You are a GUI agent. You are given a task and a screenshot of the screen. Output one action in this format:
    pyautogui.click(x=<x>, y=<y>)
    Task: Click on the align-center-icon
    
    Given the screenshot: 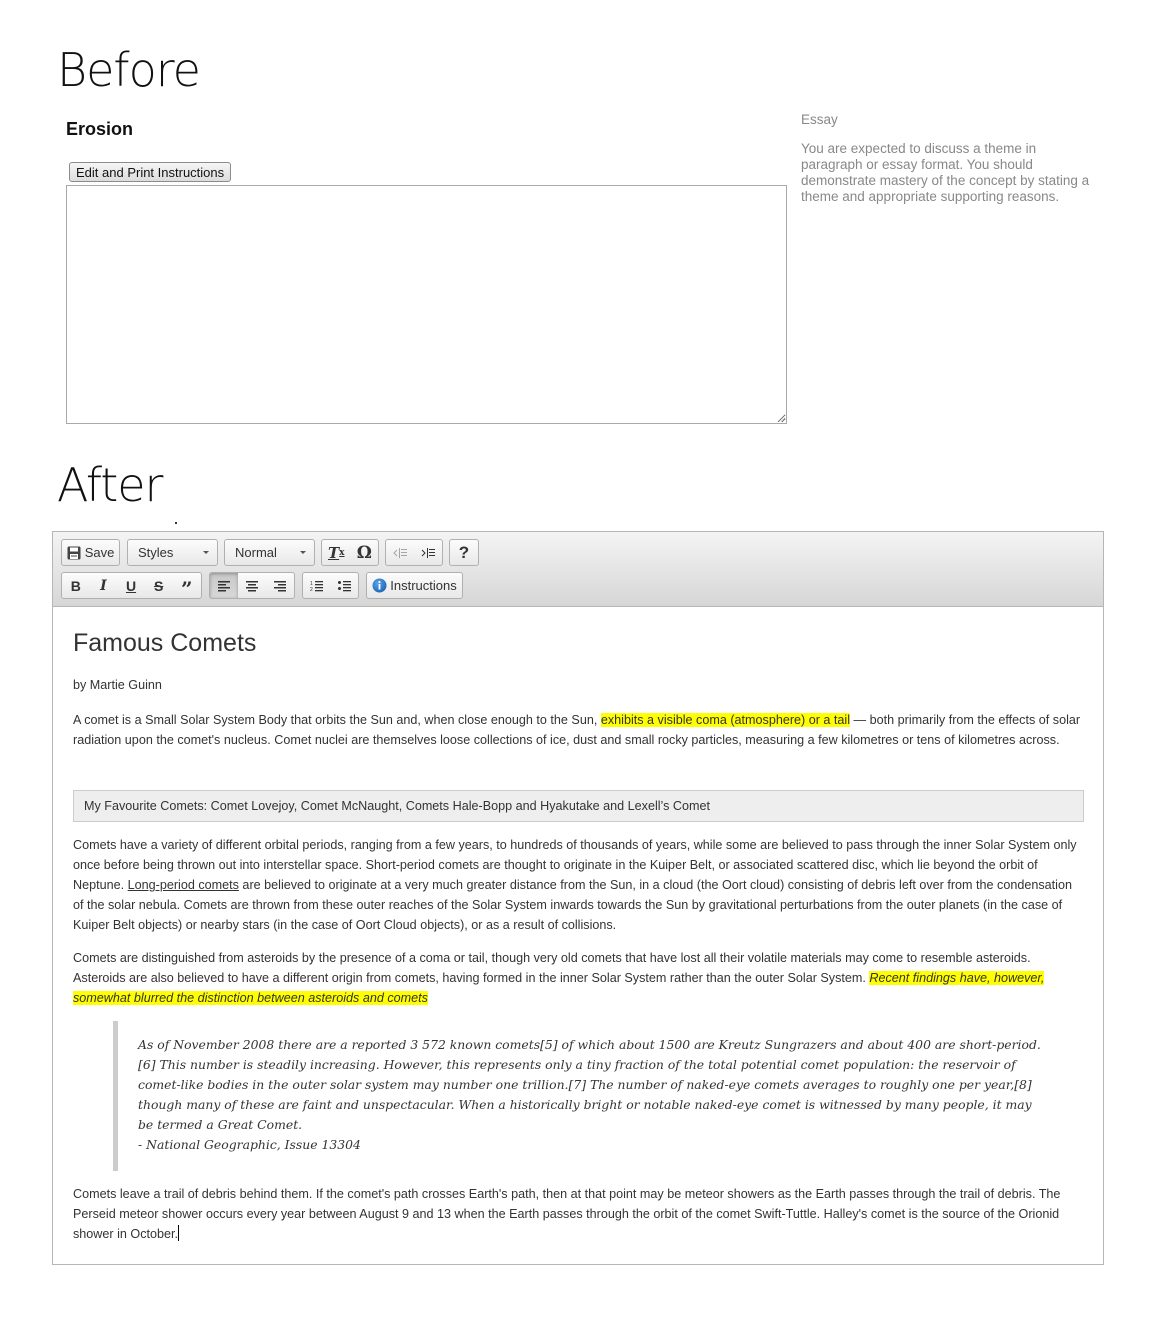 What is the action you would take?
    pyautogui.click(x=251, y=586)
    